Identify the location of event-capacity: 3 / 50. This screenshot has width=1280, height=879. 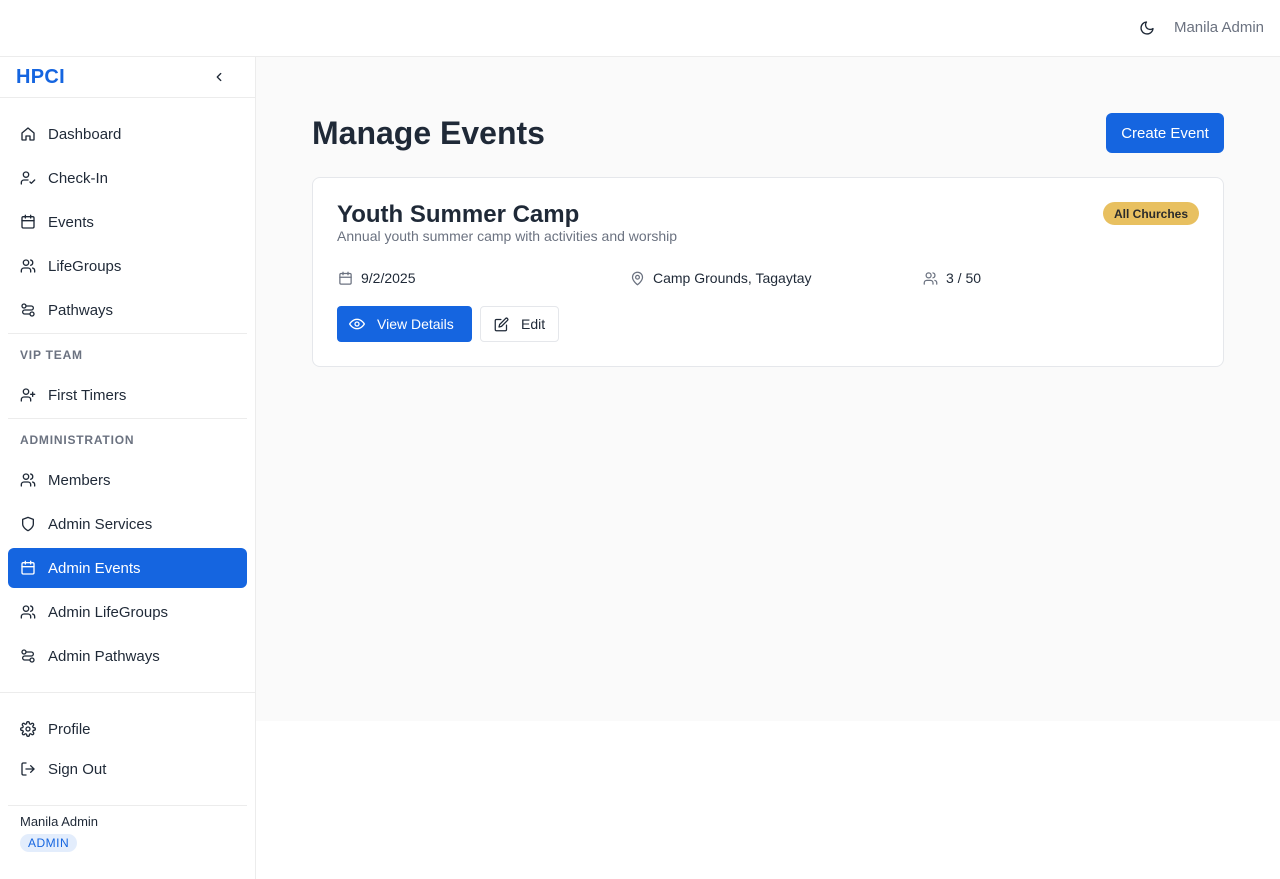
(951, 278).